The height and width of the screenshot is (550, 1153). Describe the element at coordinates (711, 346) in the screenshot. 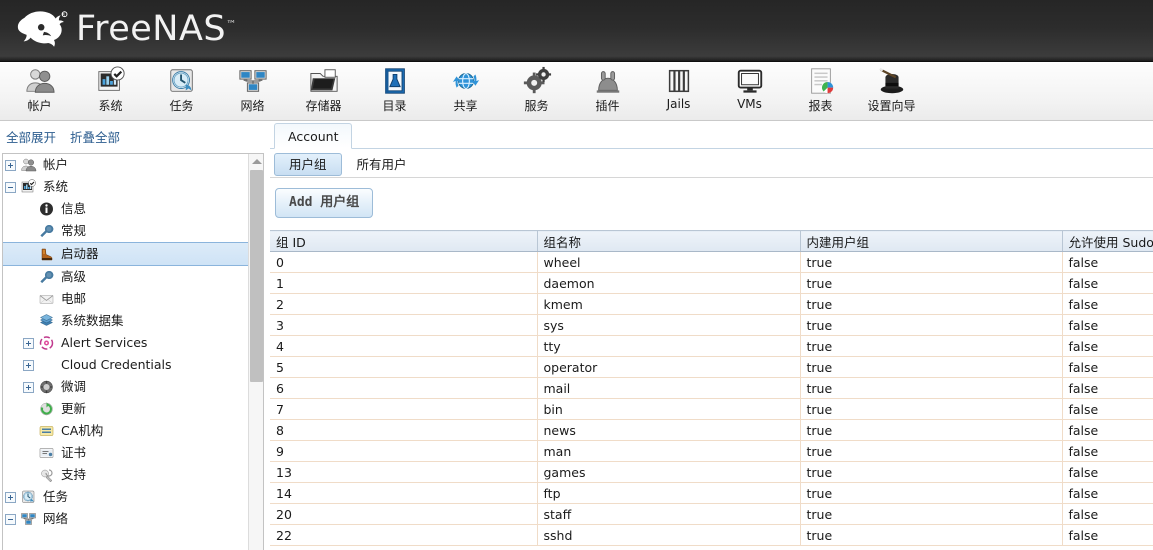

I see `table-row: 4 tty true false` at that location.